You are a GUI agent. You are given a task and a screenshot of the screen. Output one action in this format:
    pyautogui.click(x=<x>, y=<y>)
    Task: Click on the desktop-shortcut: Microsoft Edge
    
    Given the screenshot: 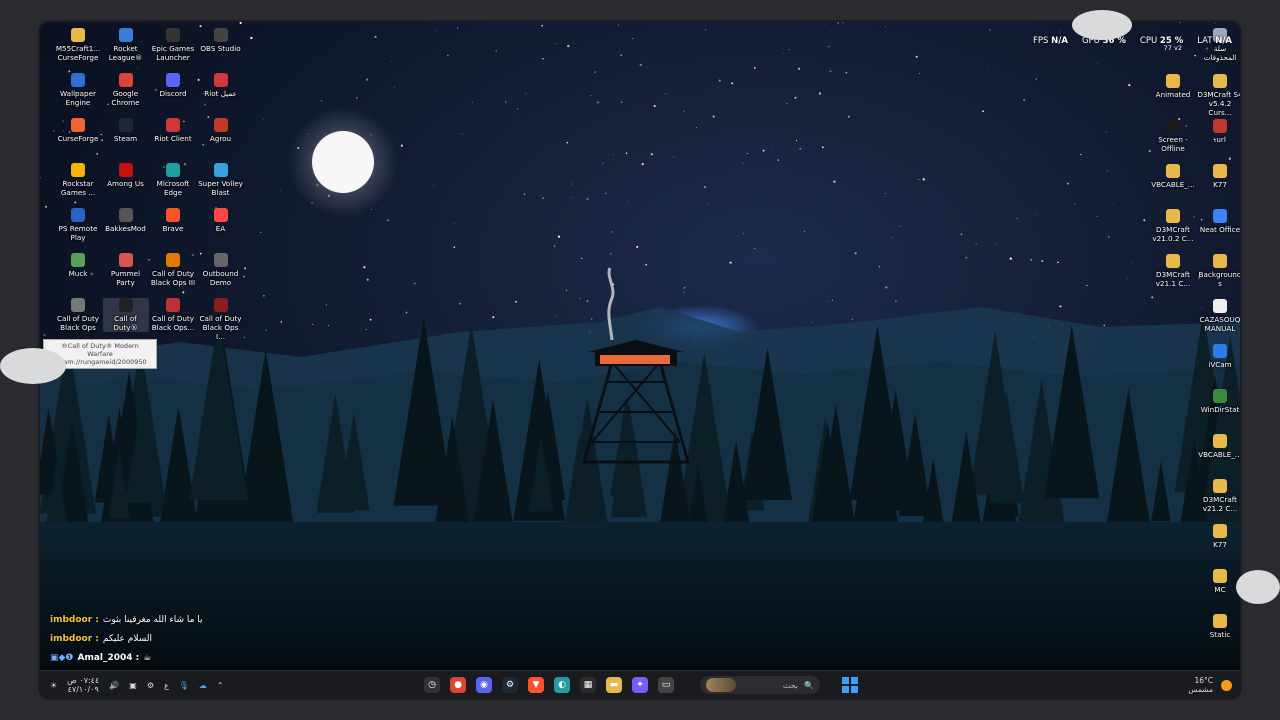 What is the action you would take?
    pyautogui.click(x=173, y=180)
    